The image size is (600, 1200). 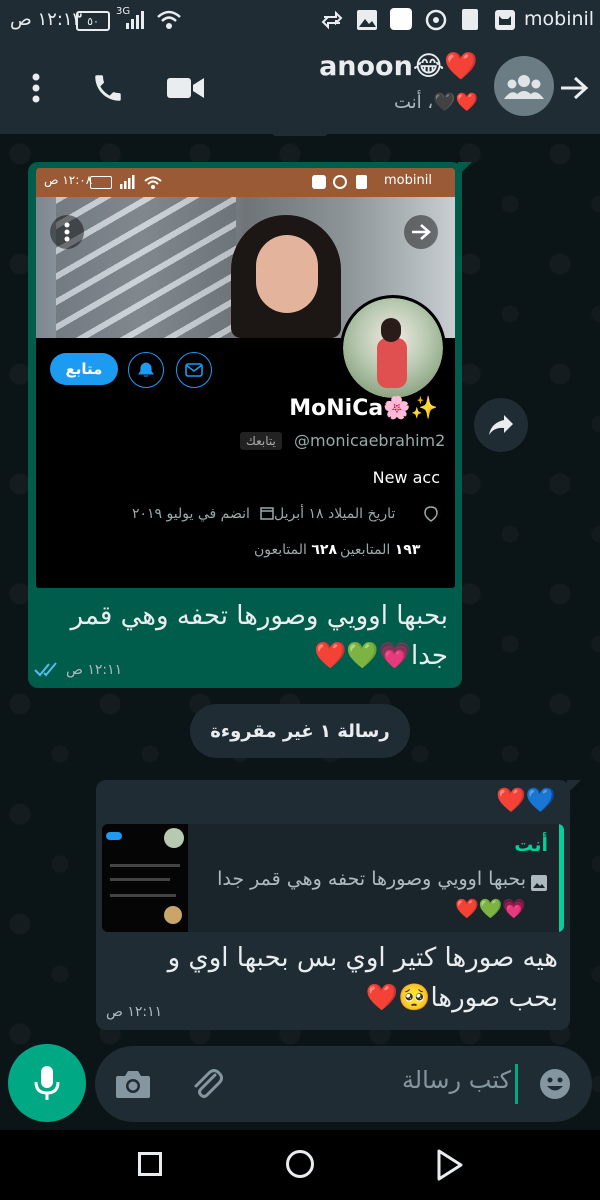 I want to click on bubble-tail, so click(x=465, y=169).